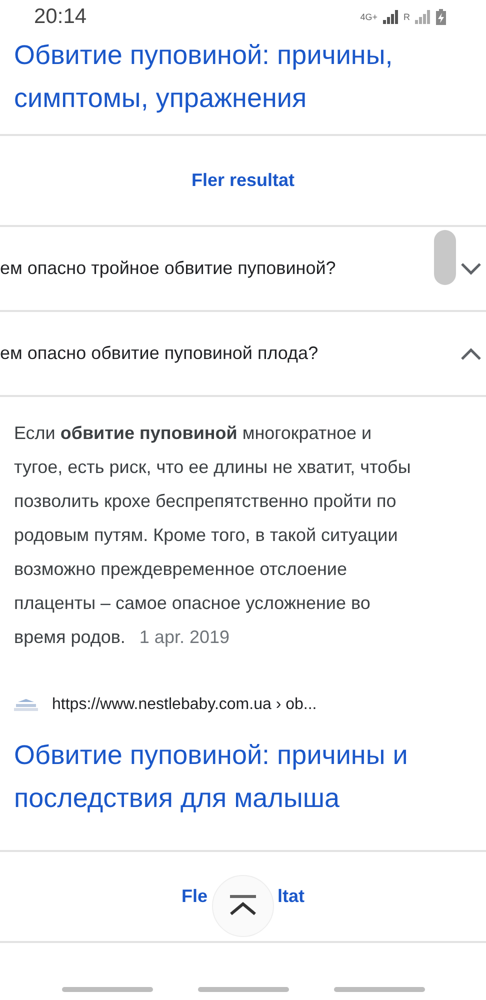  Describe the element at coordinates (471, 353) in the screenshot. I see `chevron-up-icon` at that location.